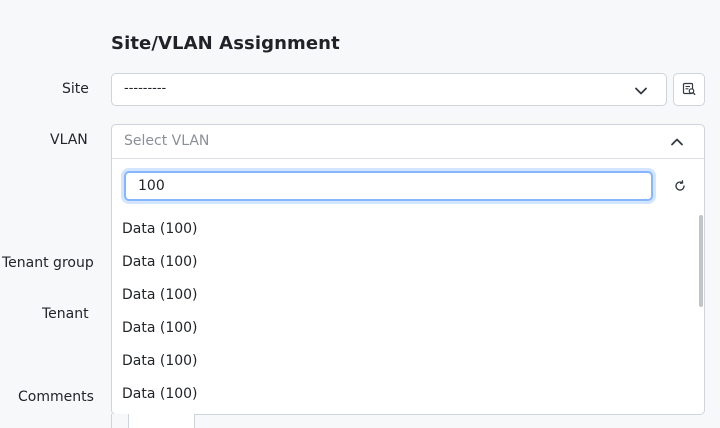  I want to click on tenant-label: Tenant, so click(65, 314).